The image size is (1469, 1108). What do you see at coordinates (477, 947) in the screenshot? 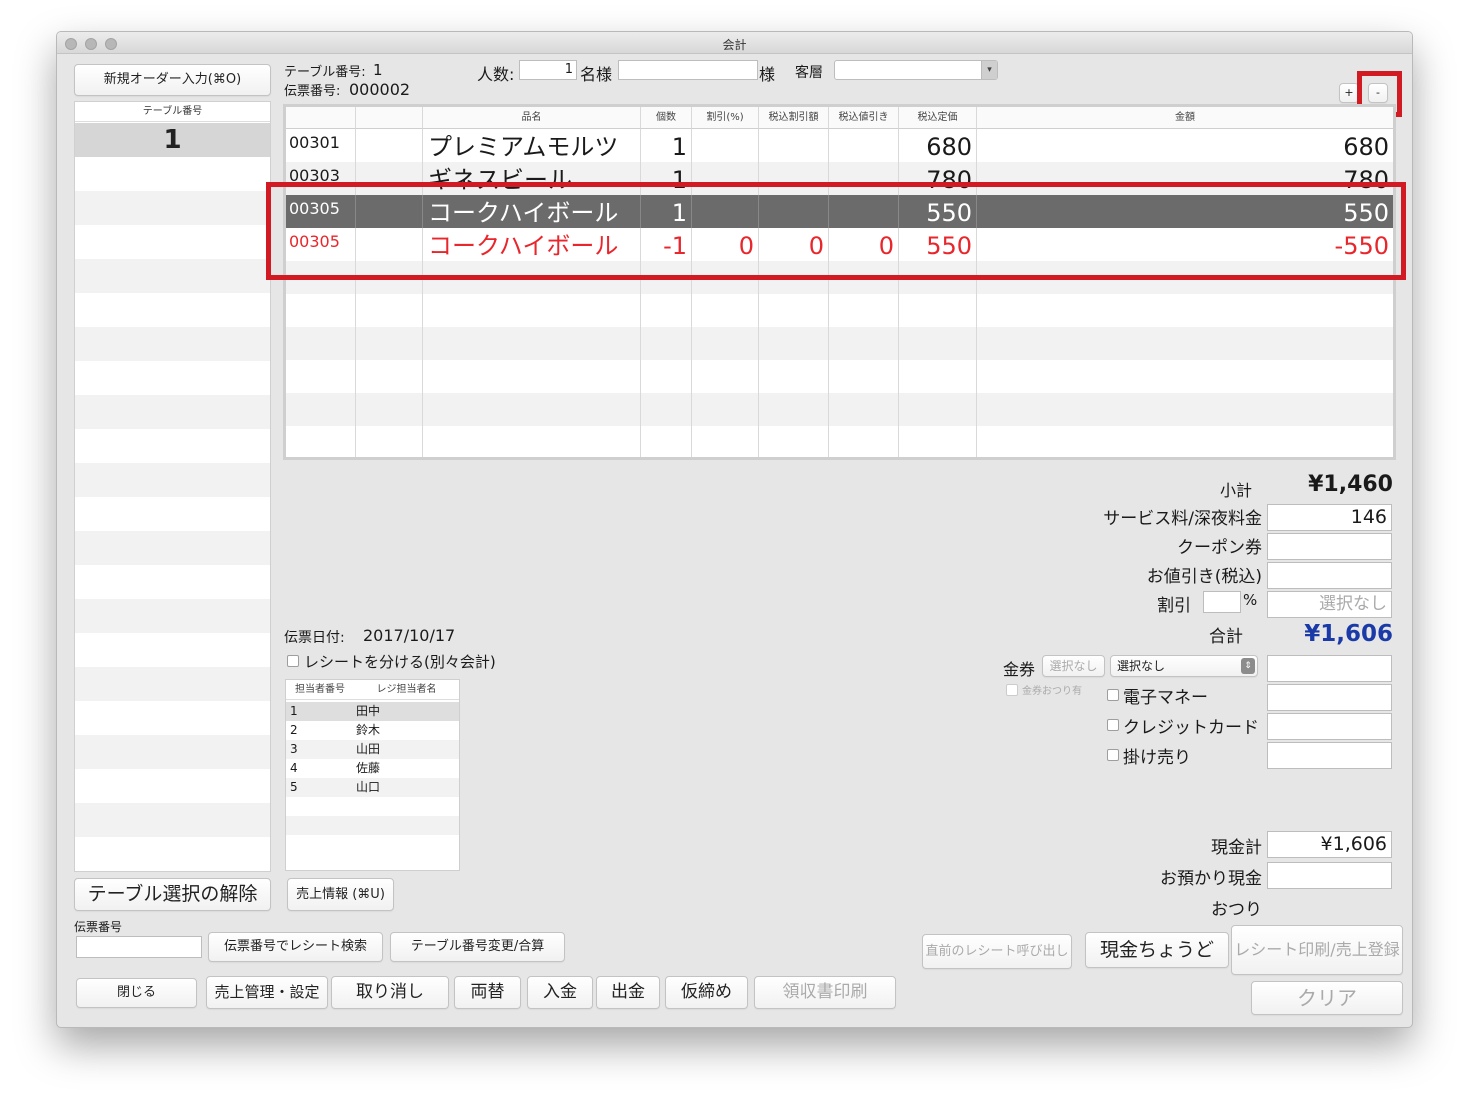
I see `table-change-button: テーブル番号変更/合算` at bounding box center [477, 947].